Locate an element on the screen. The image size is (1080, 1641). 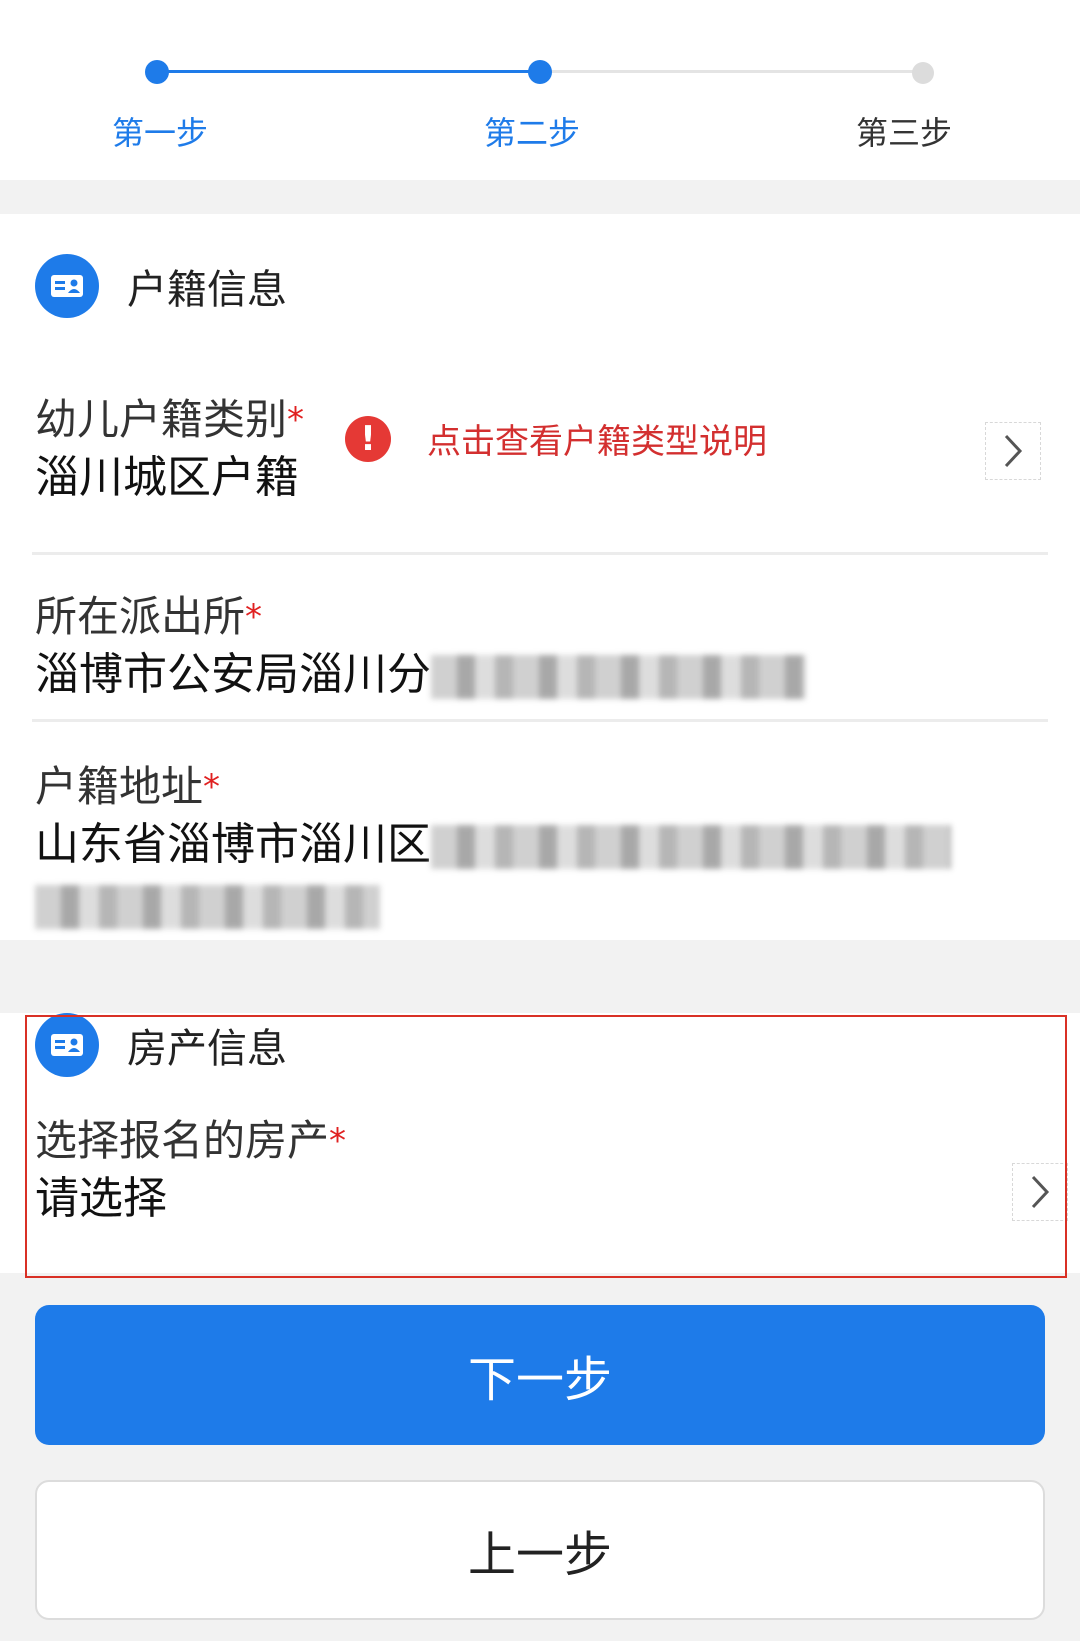
step-label-1: 第一步 is located at coordinates (159, 133).